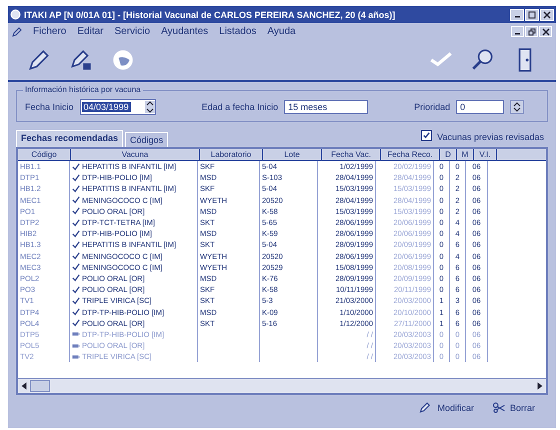 The image size is (560, 430). What do you see at coordinates (149, 107) in the screenshot?
I see `dropdown-arrow-icon` at bounding box center [149, 107].